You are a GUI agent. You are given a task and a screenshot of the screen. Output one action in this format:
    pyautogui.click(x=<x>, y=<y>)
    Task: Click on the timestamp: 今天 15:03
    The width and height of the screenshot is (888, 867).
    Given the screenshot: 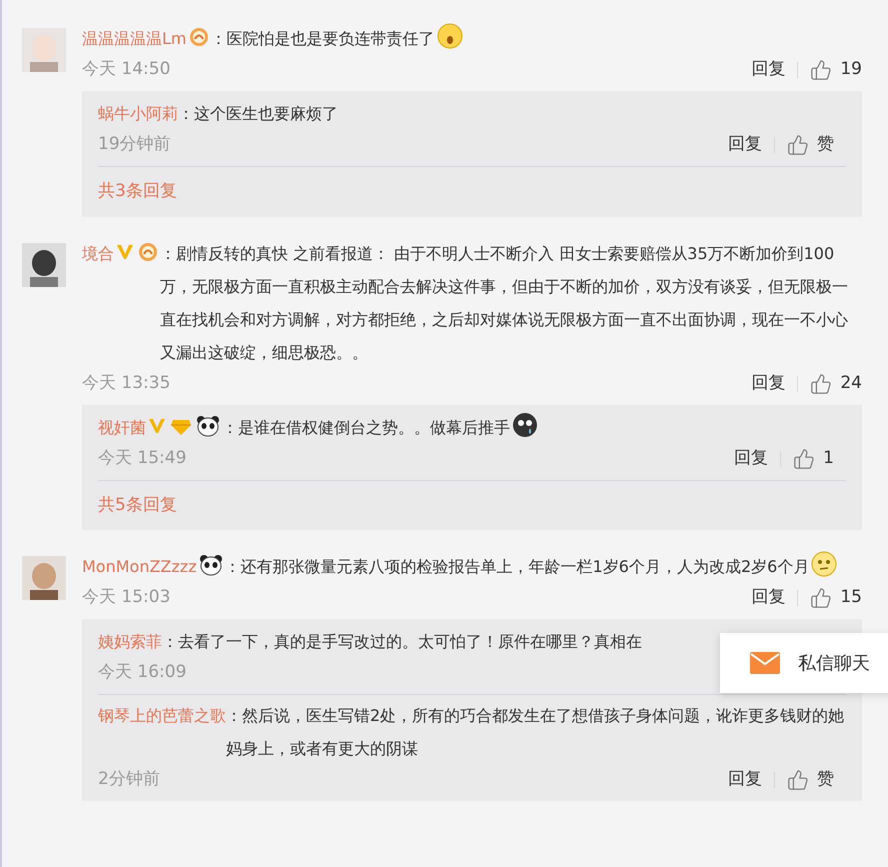 What is the action you would take?
    pyautogui.click(x=126, y=598)
    